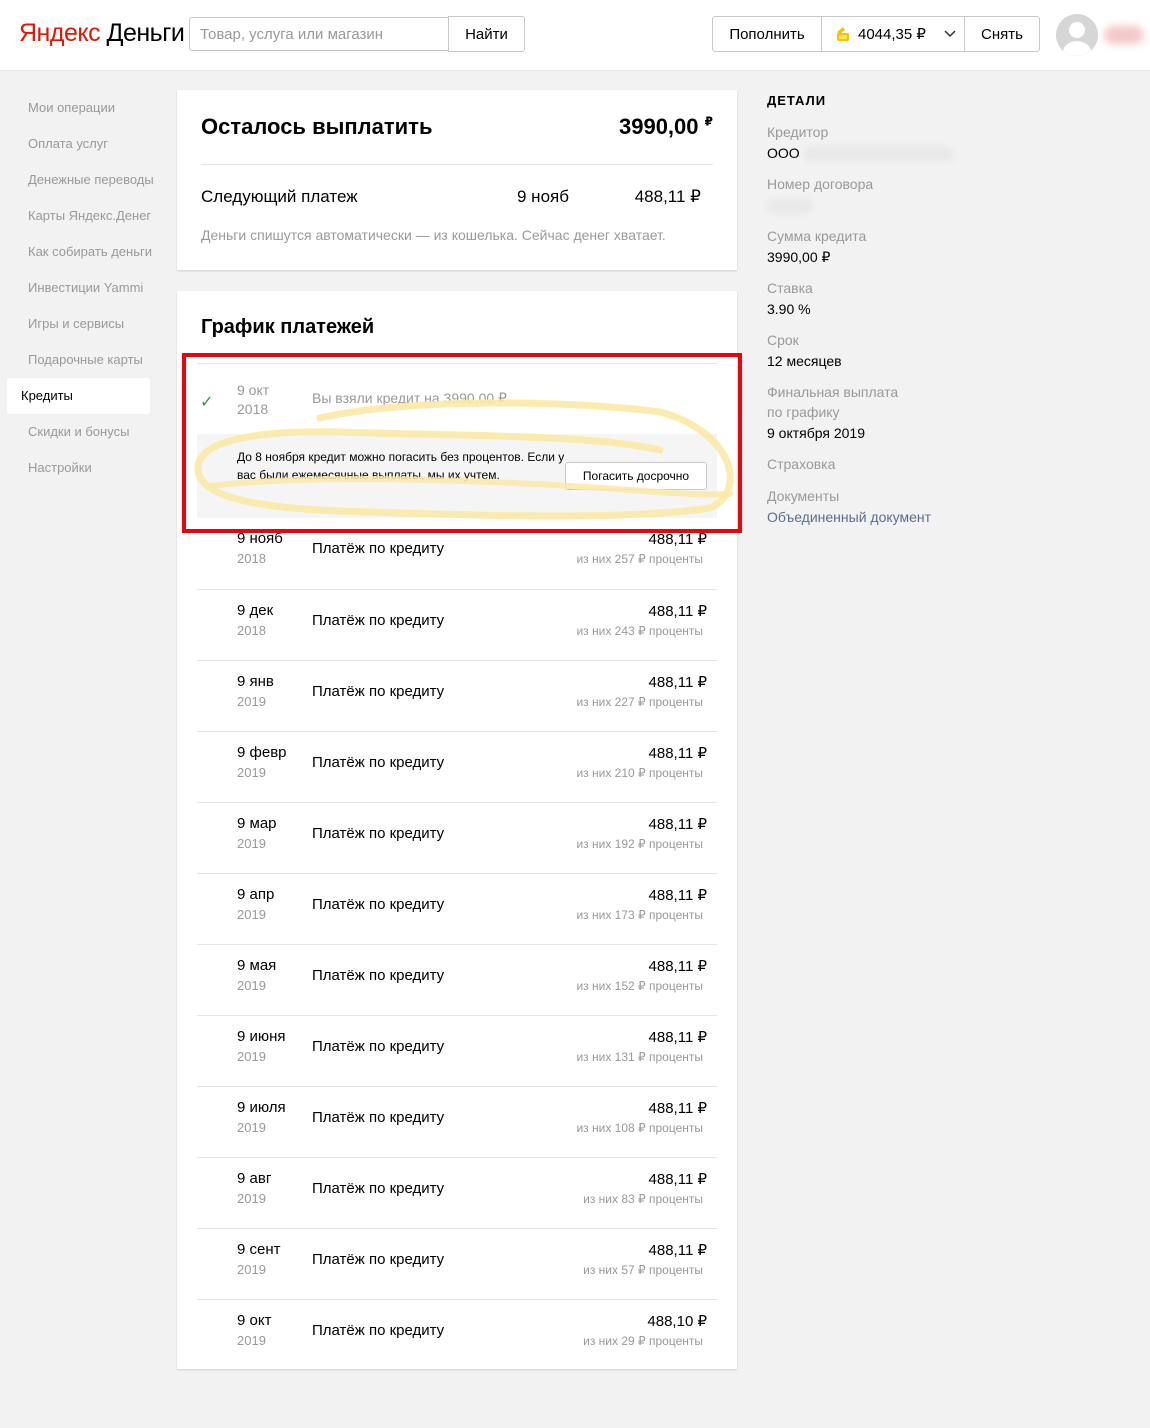 This screenshot has height=1428, width=1150. I want to click on wallet-coin-icon, so click(843, 34).